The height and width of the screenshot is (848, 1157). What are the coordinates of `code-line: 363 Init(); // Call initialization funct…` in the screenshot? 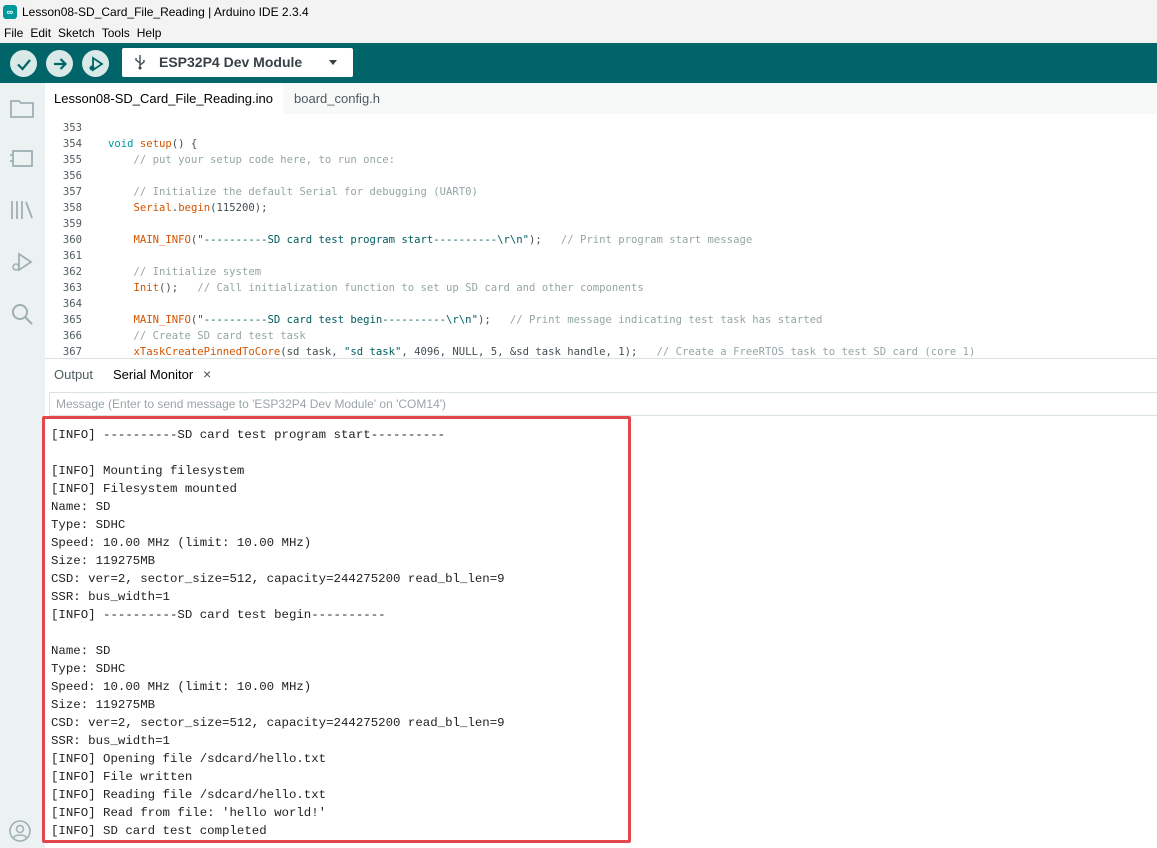 It's located at (601, 288).